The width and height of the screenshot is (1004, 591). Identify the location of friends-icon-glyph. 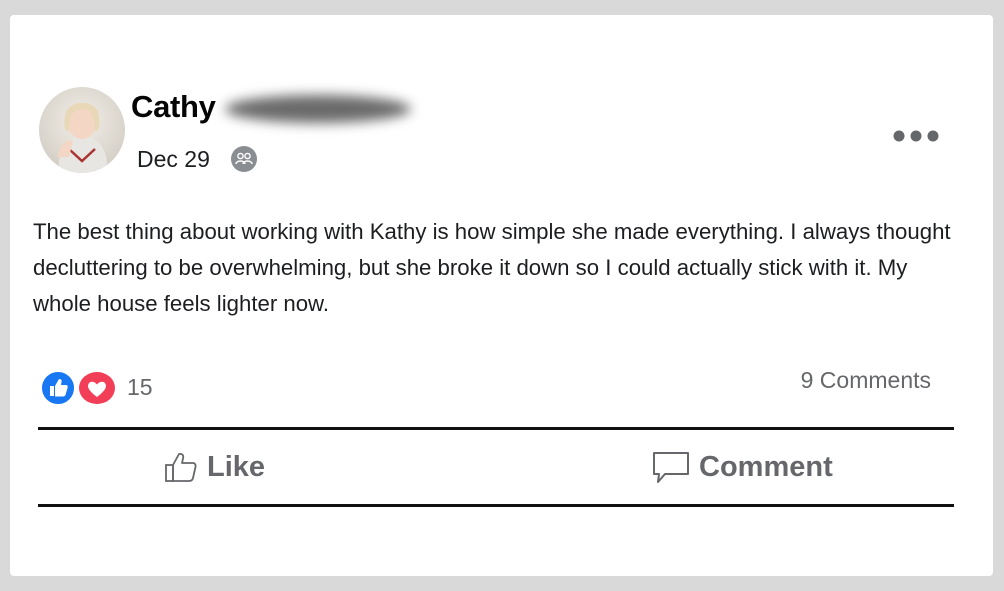
(244, 158).